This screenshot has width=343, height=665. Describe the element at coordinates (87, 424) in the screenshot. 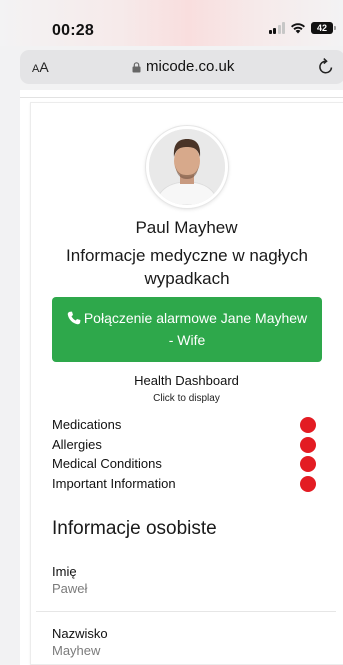

I see `health-item-label: Medications` at that location.